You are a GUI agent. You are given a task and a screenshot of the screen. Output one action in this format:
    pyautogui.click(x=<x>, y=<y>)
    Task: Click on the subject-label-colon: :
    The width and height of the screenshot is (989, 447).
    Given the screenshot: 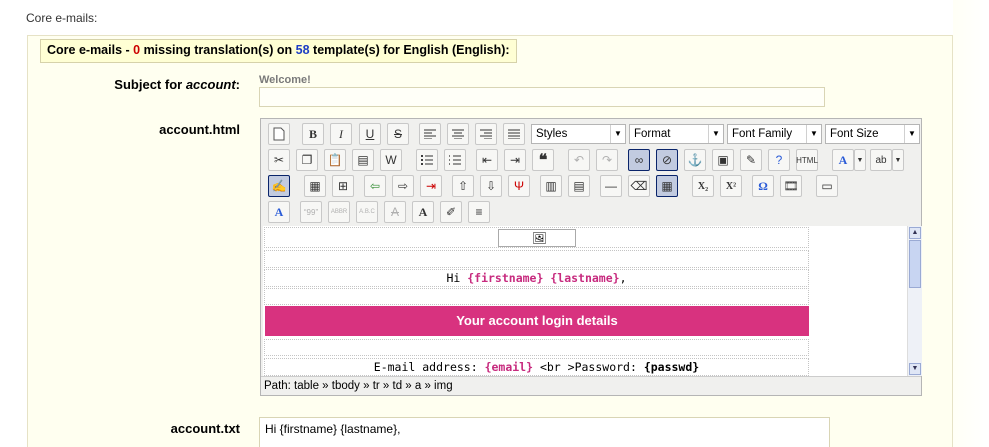 What is the action you would take?
    pyautogui.click(x=237, y=84)
    